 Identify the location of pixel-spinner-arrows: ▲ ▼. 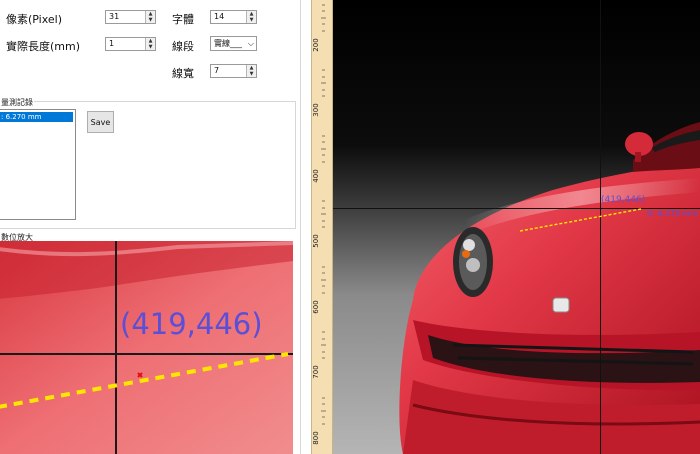
(150, 17).